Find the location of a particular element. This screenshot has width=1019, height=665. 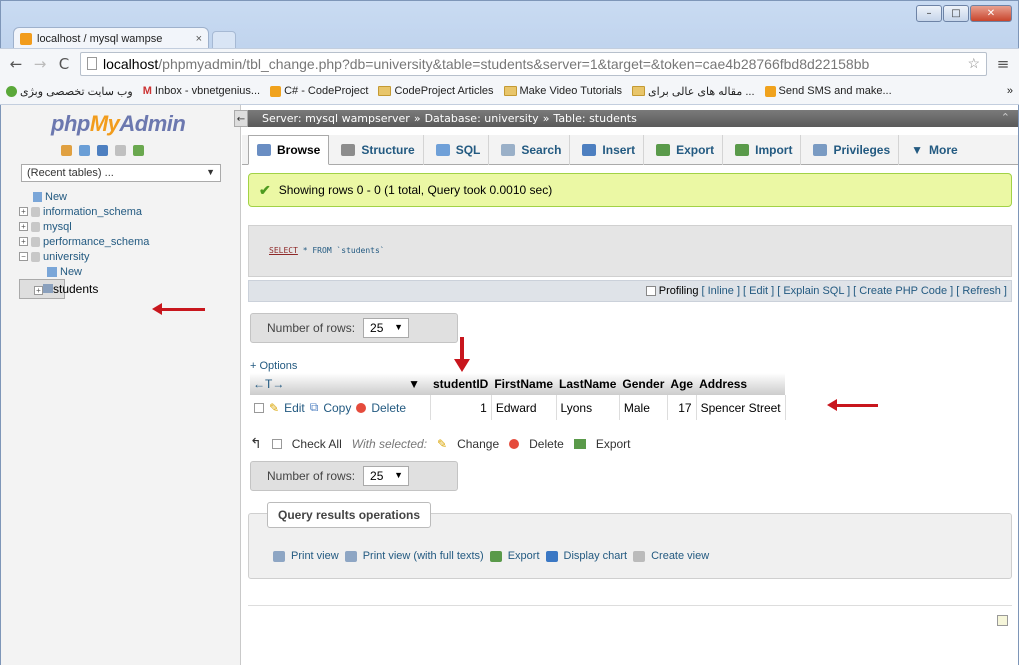

collapse-nav-button: ← is located at coordinates (241, 118).